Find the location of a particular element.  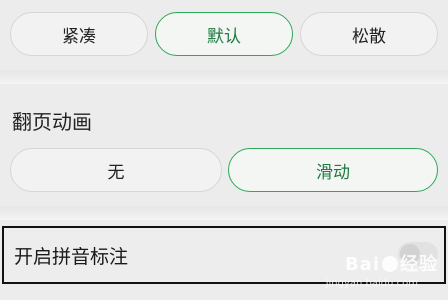

page-turn-option-slide: 滑动 is located at coordinates (333, 170).